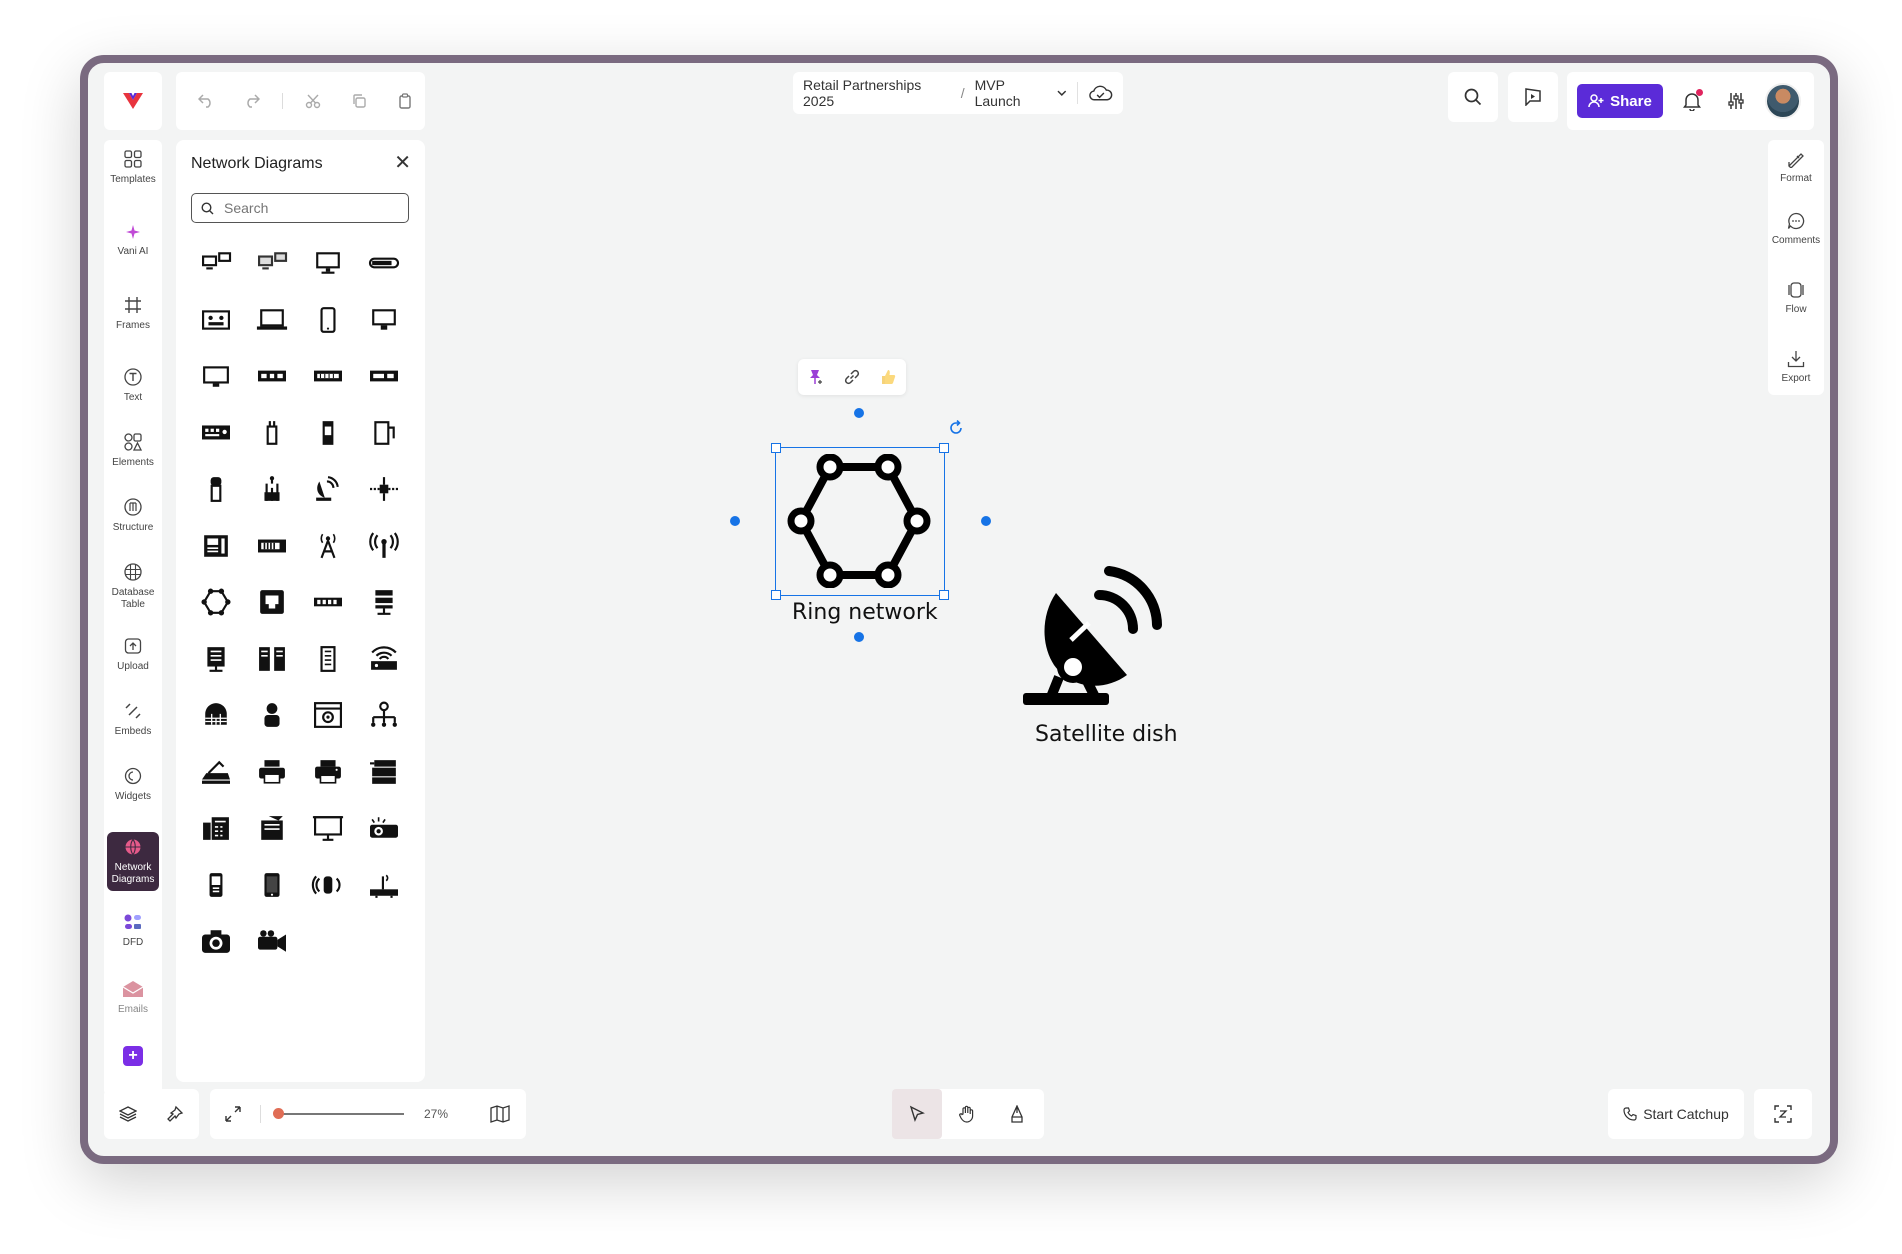 The width and height of the screenshot is (1902, 1254). What do you see at coordinates (252, 101) in the screenshot?
I see `redo-button` at bounding box center [252, 101].